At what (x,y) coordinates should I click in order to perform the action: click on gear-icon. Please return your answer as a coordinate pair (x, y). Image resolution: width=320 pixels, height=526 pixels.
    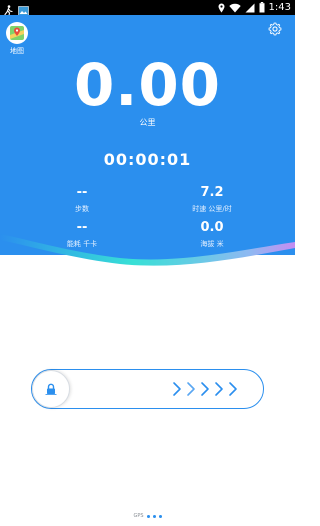
    Looking at the image, I should click on (275, 30).